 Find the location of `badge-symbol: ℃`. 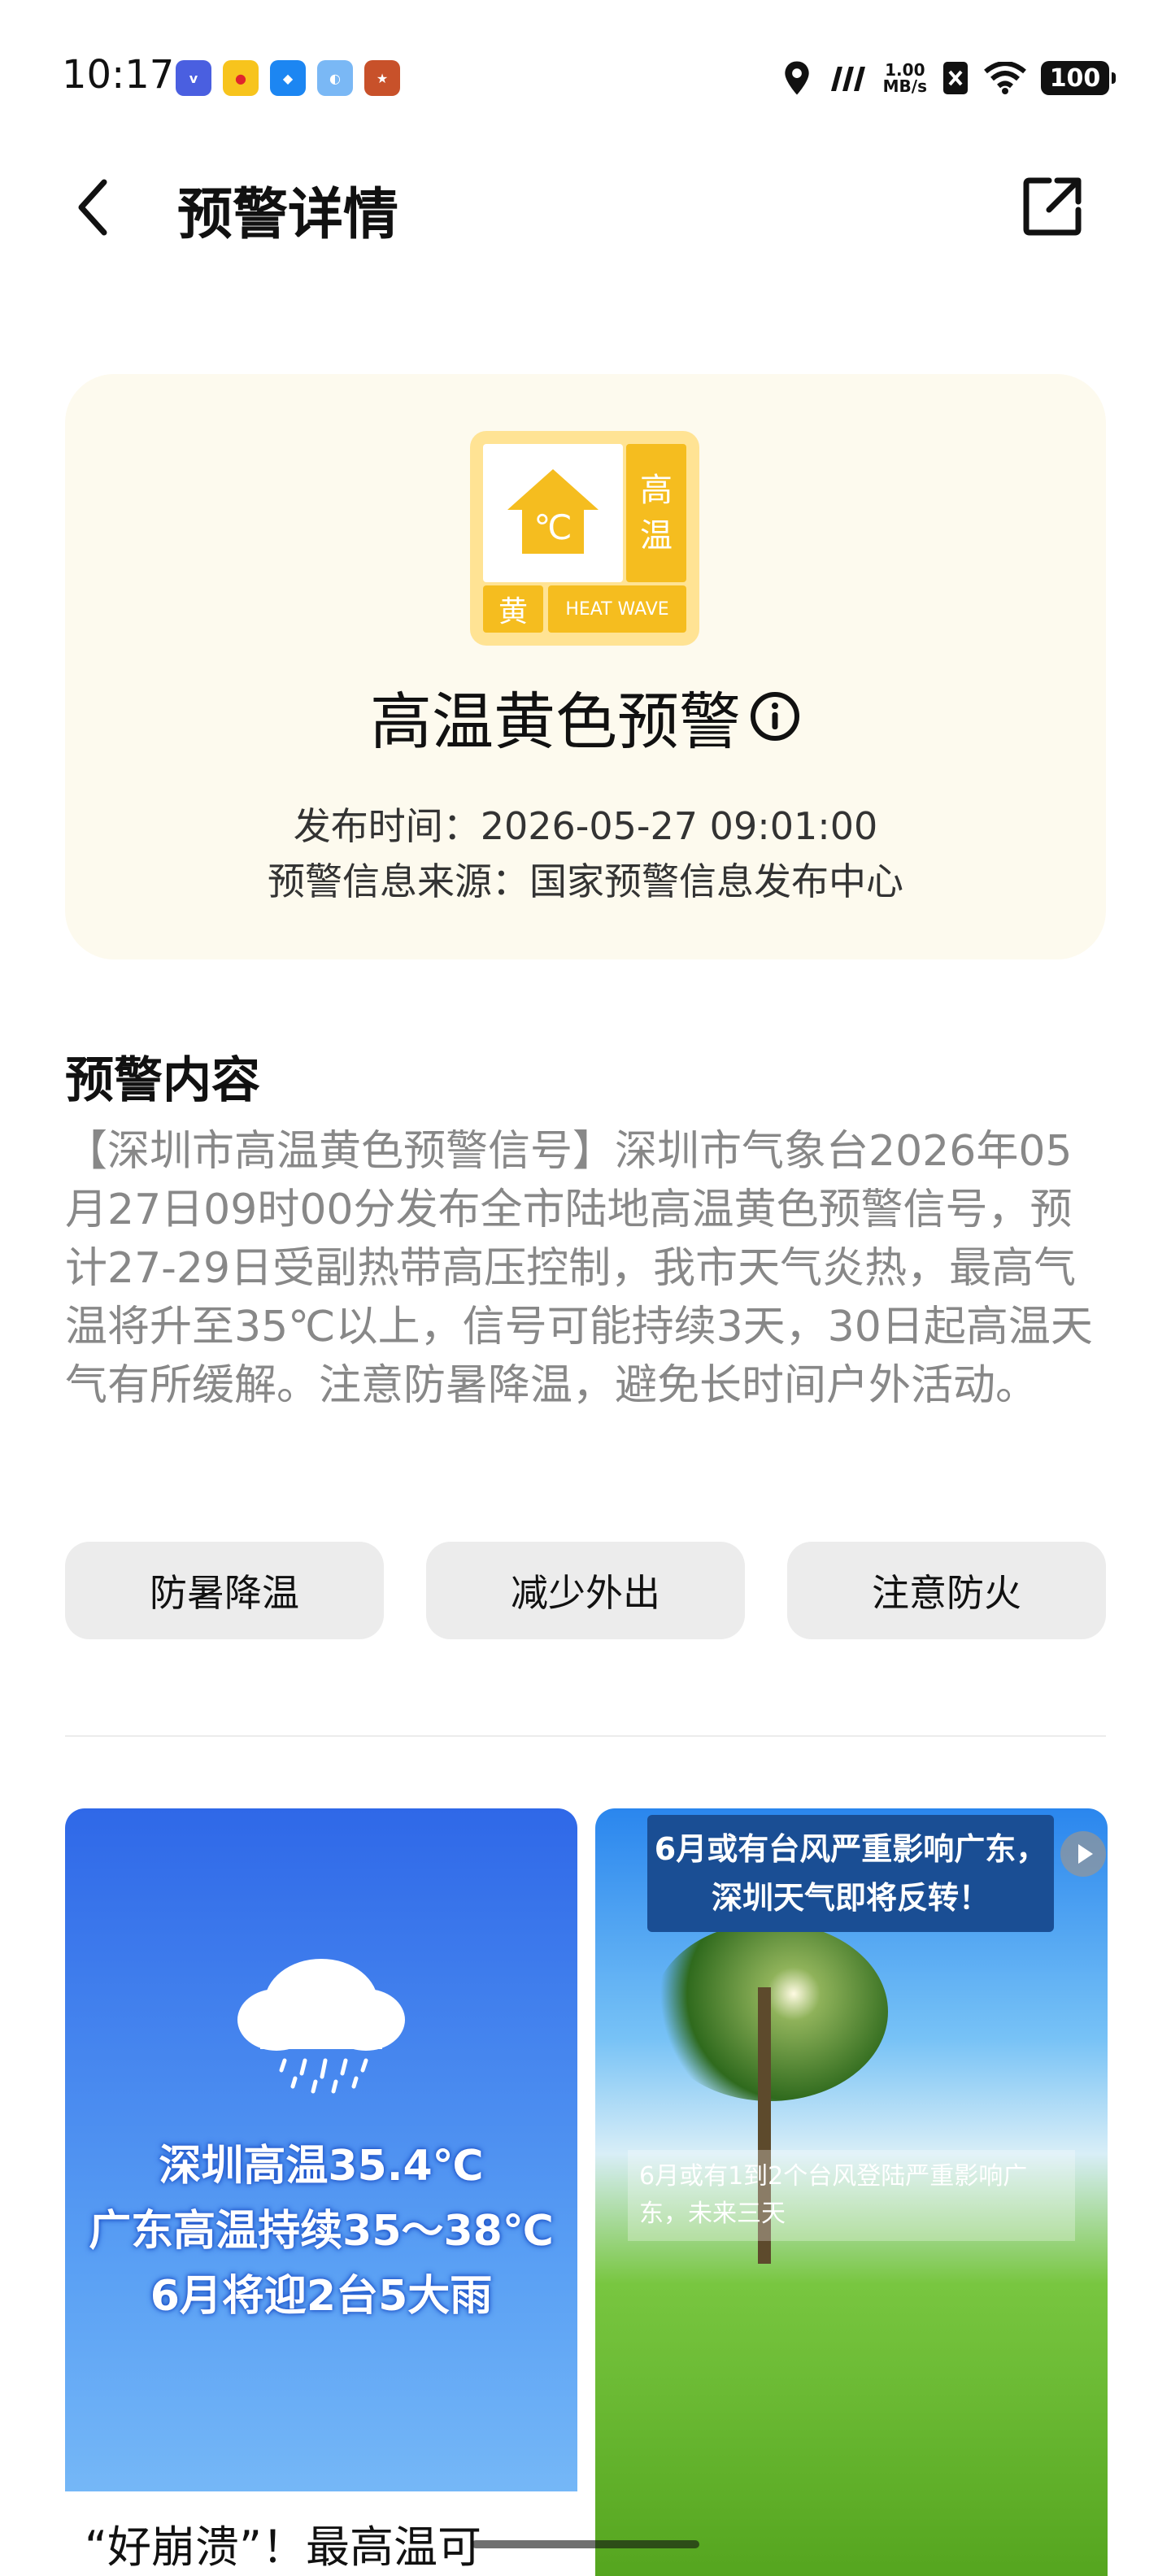

badge-symbol: ℃ is located at coordinates (552, 527).